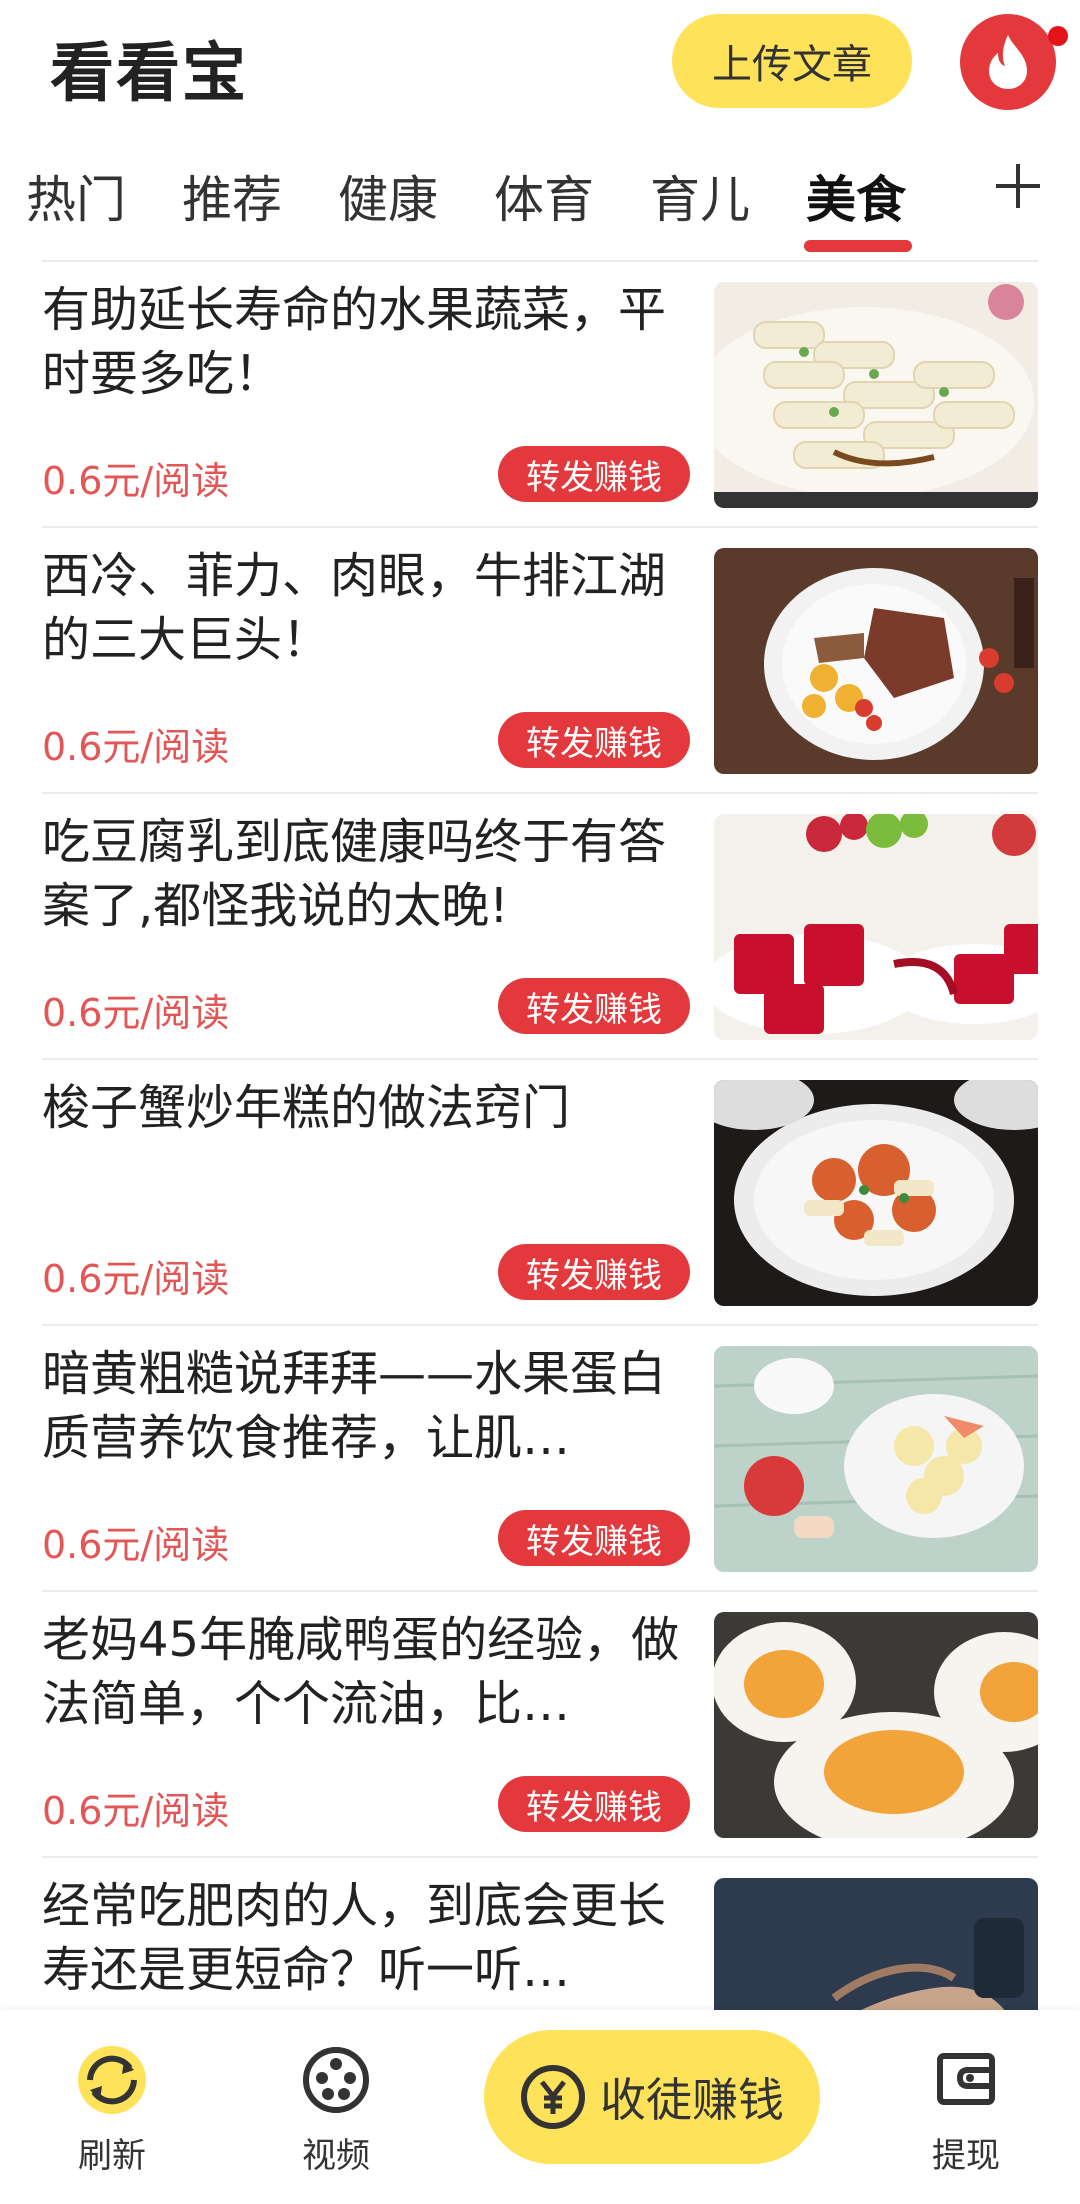 This screenshot has height=2204, width=1080. Describe the element at coordinates (692, 2100) in the screenshot. I see `recruit-label: 收徒赚钱` at that location.